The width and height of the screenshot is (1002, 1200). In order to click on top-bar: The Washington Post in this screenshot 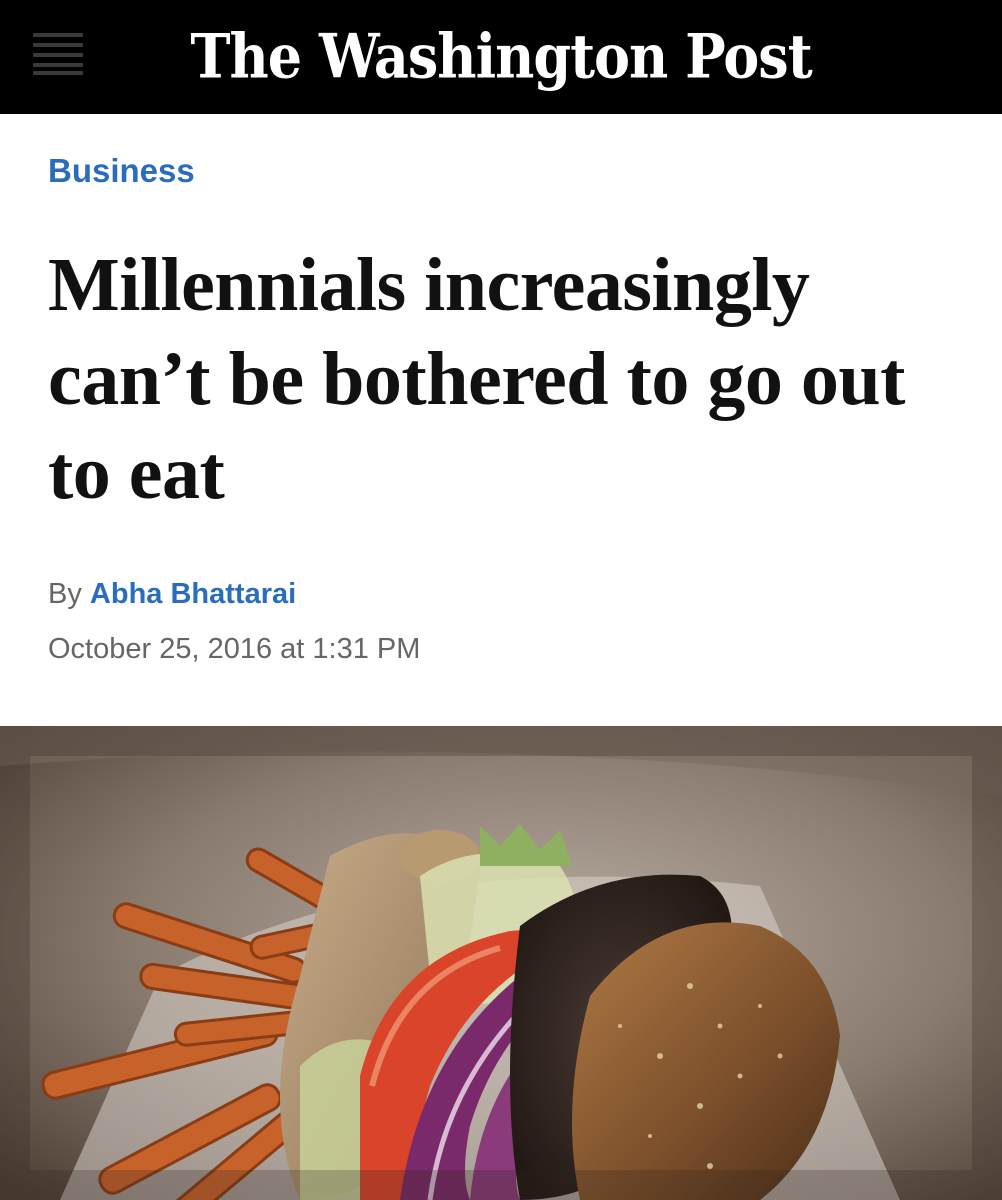, I will do `click(501, 57)`.